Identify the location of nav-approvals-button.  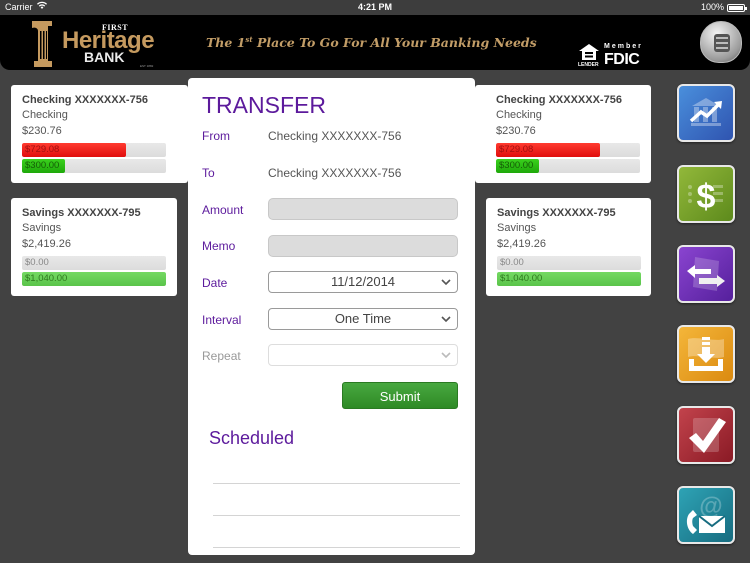
(706, 435).